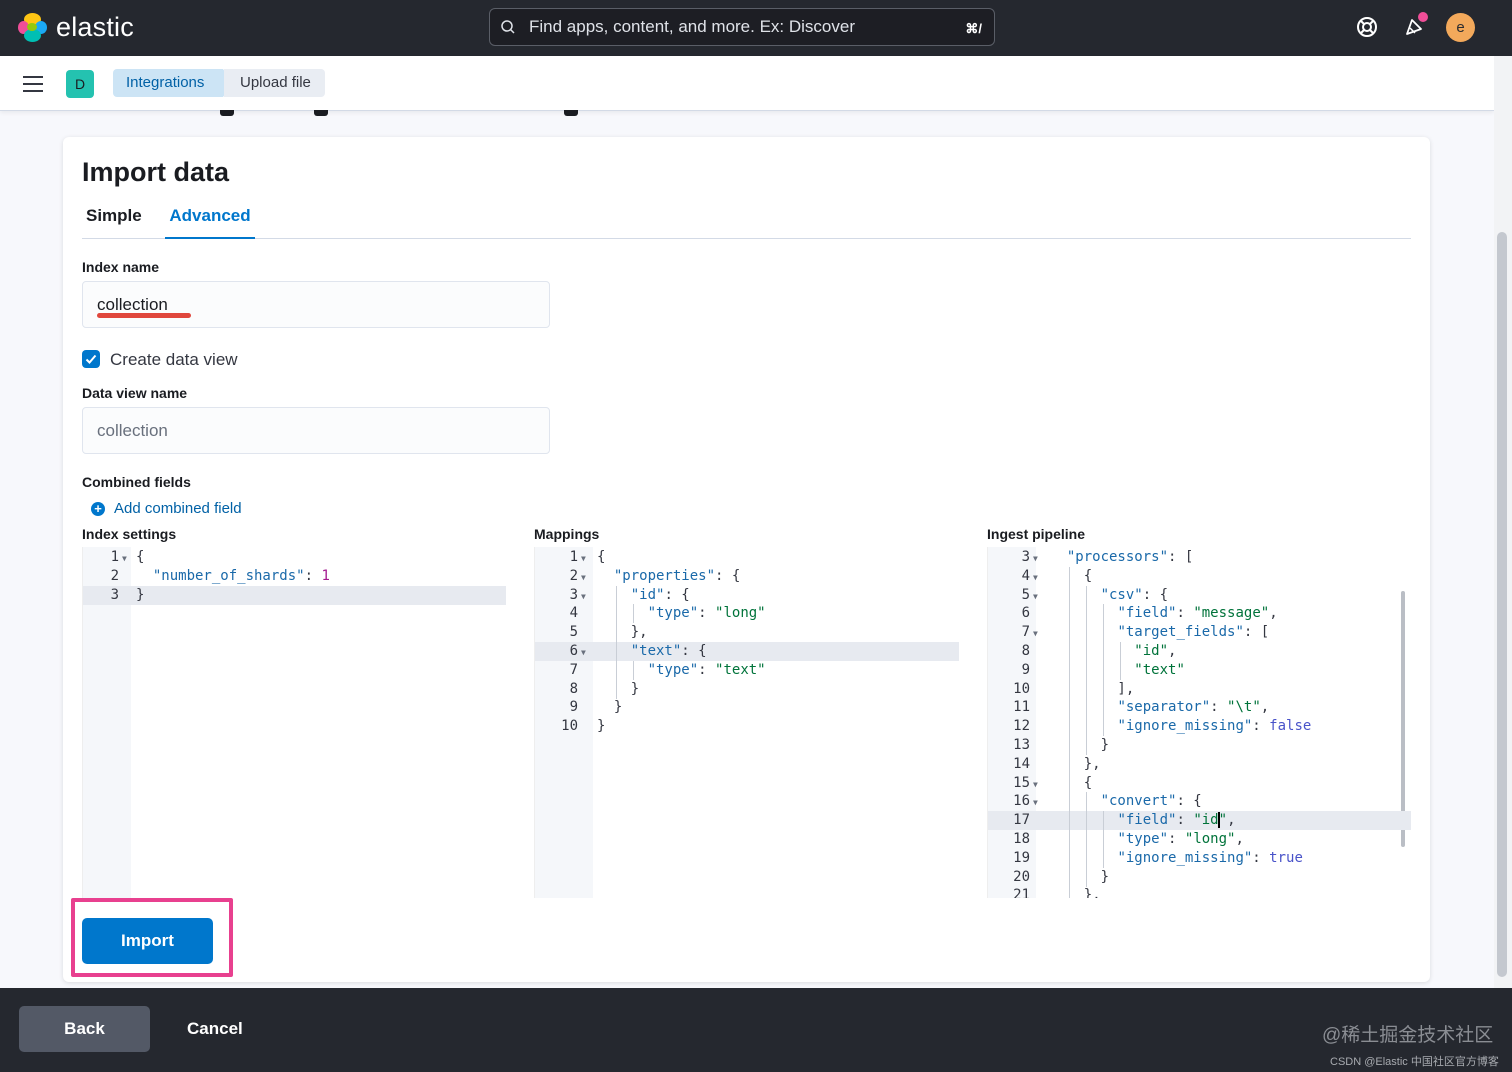 The height and width of the screenshot is (1072, 1512). What do you see at coordinates (1199, 892) in the screenshot?
I see `code-line: 21 },` at bounding box center [1199, 892].